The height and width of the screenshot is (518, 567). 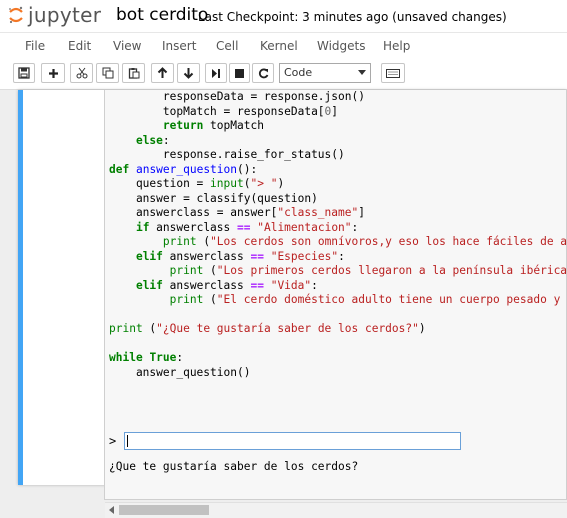 What do you see at coordinates (338, 228) in the screenshot?
I see `code-line: if answerclass == "Alimentacion":` at bounding box center [338, 228].